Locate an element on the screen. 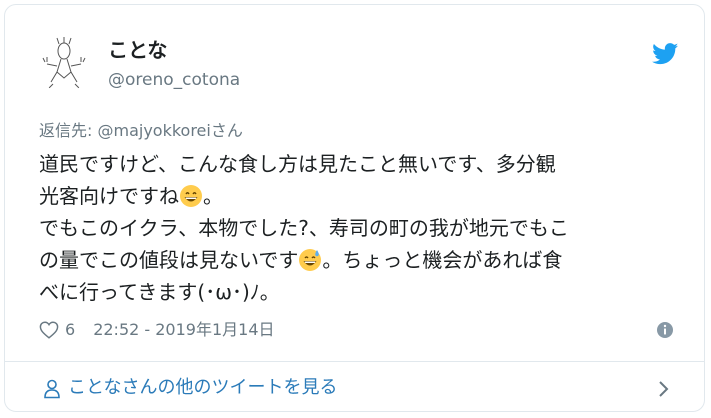 This screenshot has width=711, height=418. grinning-sweat-emoji is located at coordinates (310, 260).